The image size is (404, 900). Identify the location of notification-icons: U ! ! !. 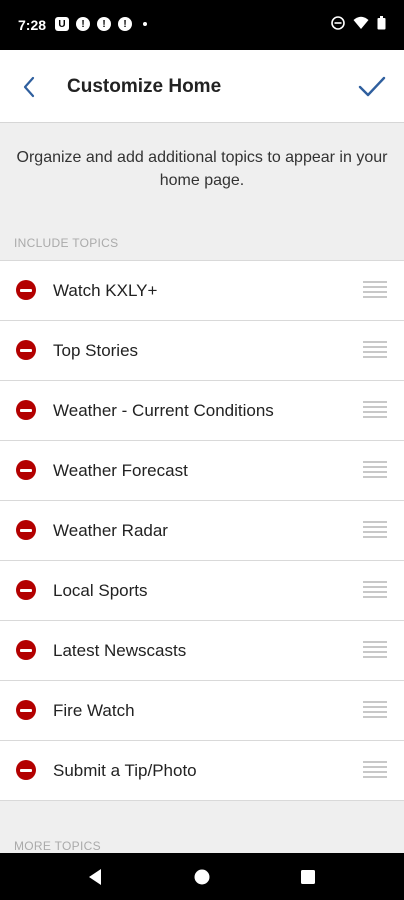
(101, 24).